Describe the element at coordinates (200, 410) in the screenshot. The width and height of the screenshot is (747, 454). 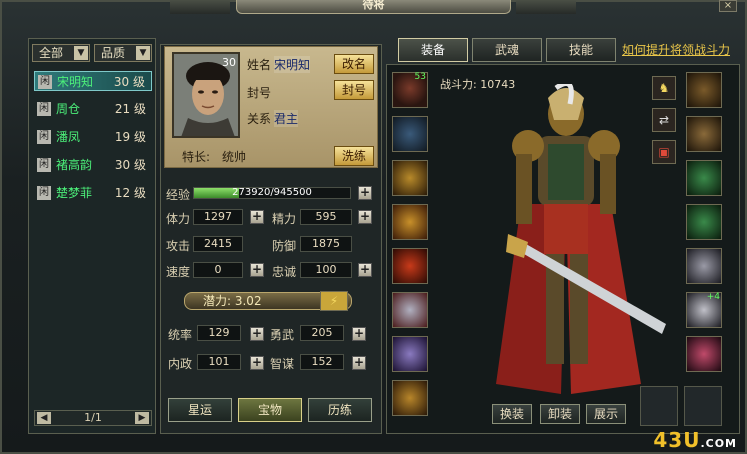
I see `stars-button: 星运` at that location.